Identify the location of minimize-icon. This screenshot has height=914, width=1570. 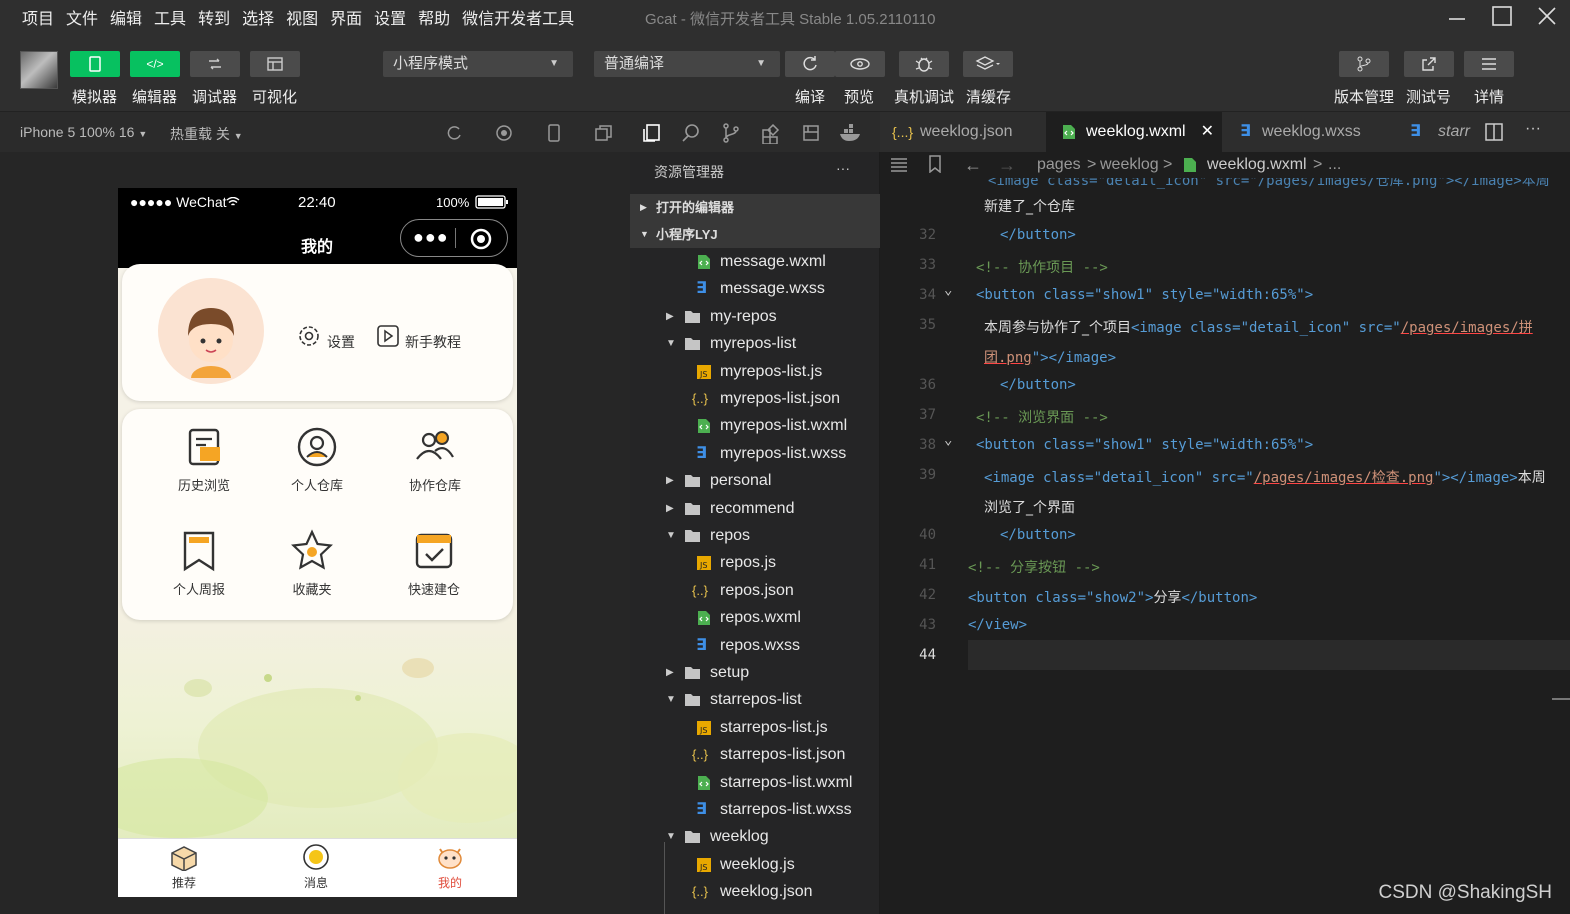
(1458, 17).